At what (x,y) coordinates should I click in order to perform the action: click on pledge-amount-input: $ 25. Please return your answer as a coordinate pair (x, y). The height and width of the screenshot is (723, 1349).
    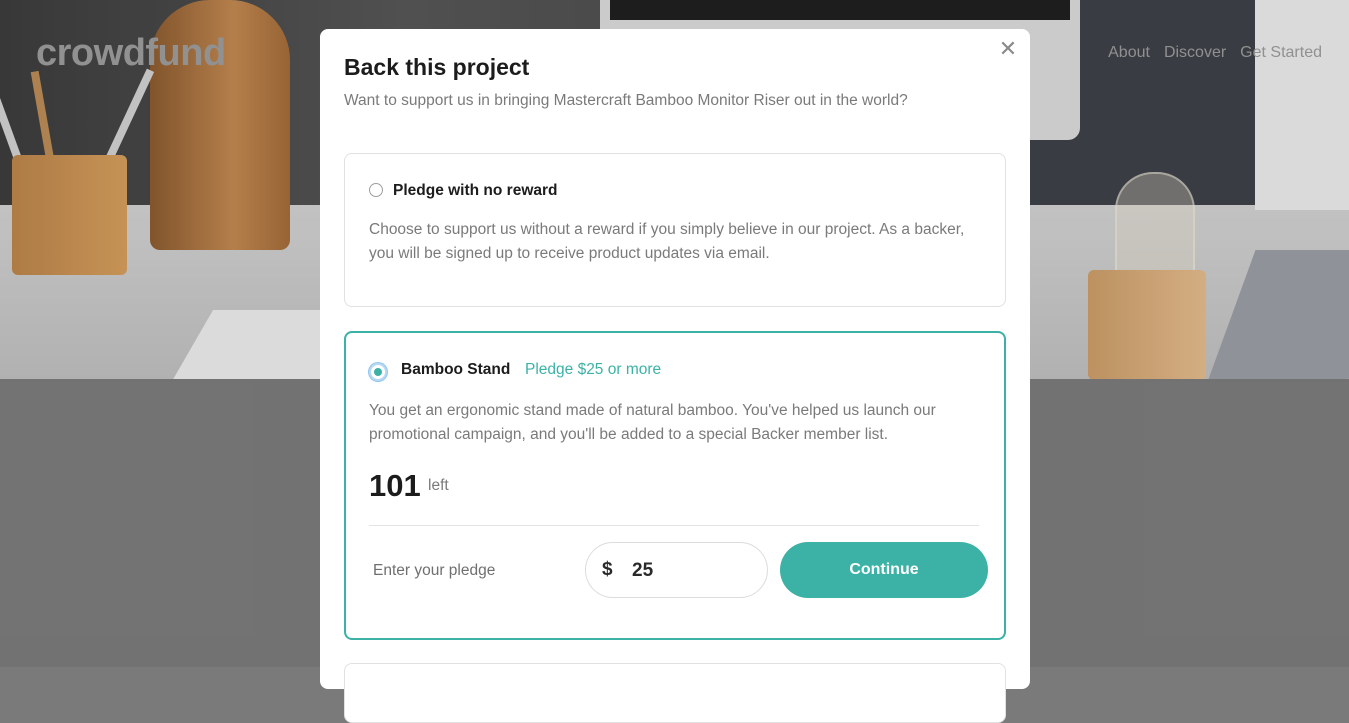
    Looking at the image, I should click on (676, 570).